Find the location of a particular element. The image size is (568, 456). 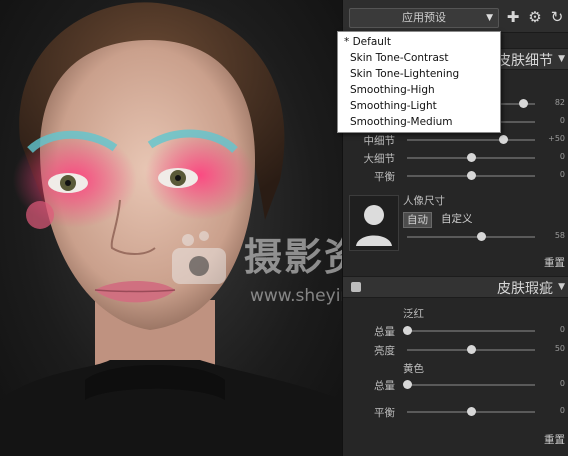

slider-value: 50 is located at coordinates (559, 348).